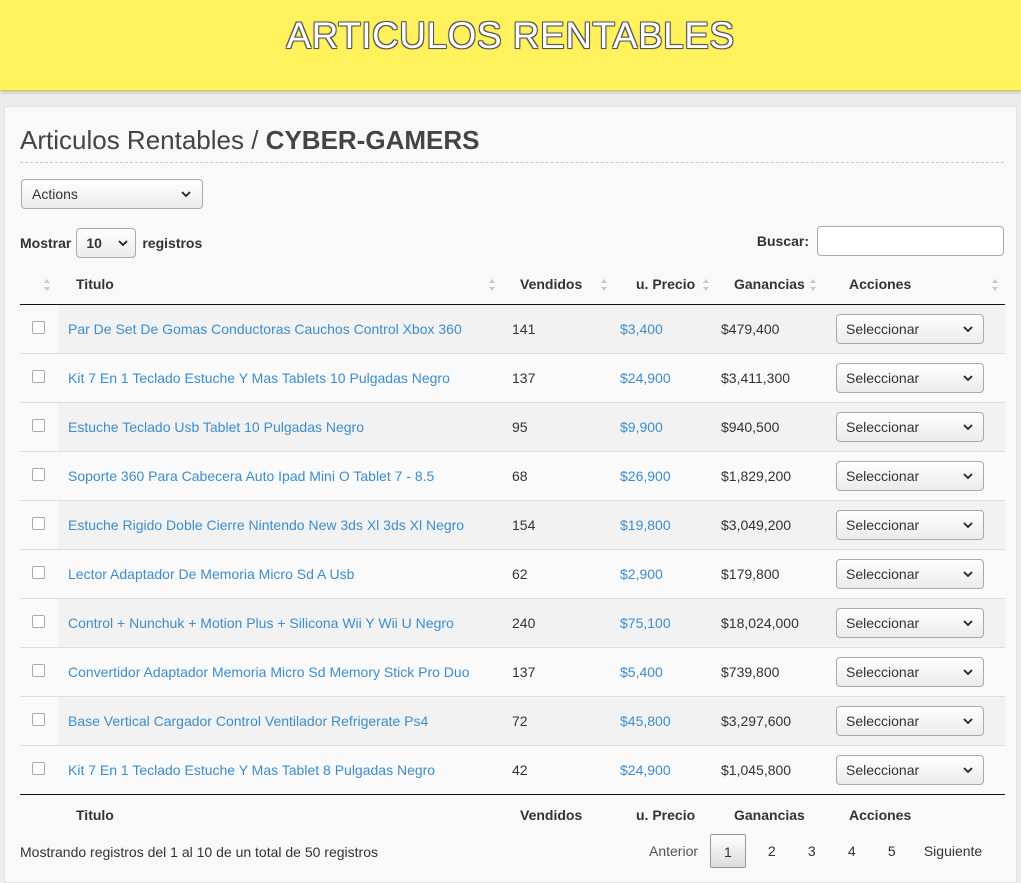 The width and height of the screenshot is (1021, 883). I want to click on price-link: $3,400, so click(641, 329).